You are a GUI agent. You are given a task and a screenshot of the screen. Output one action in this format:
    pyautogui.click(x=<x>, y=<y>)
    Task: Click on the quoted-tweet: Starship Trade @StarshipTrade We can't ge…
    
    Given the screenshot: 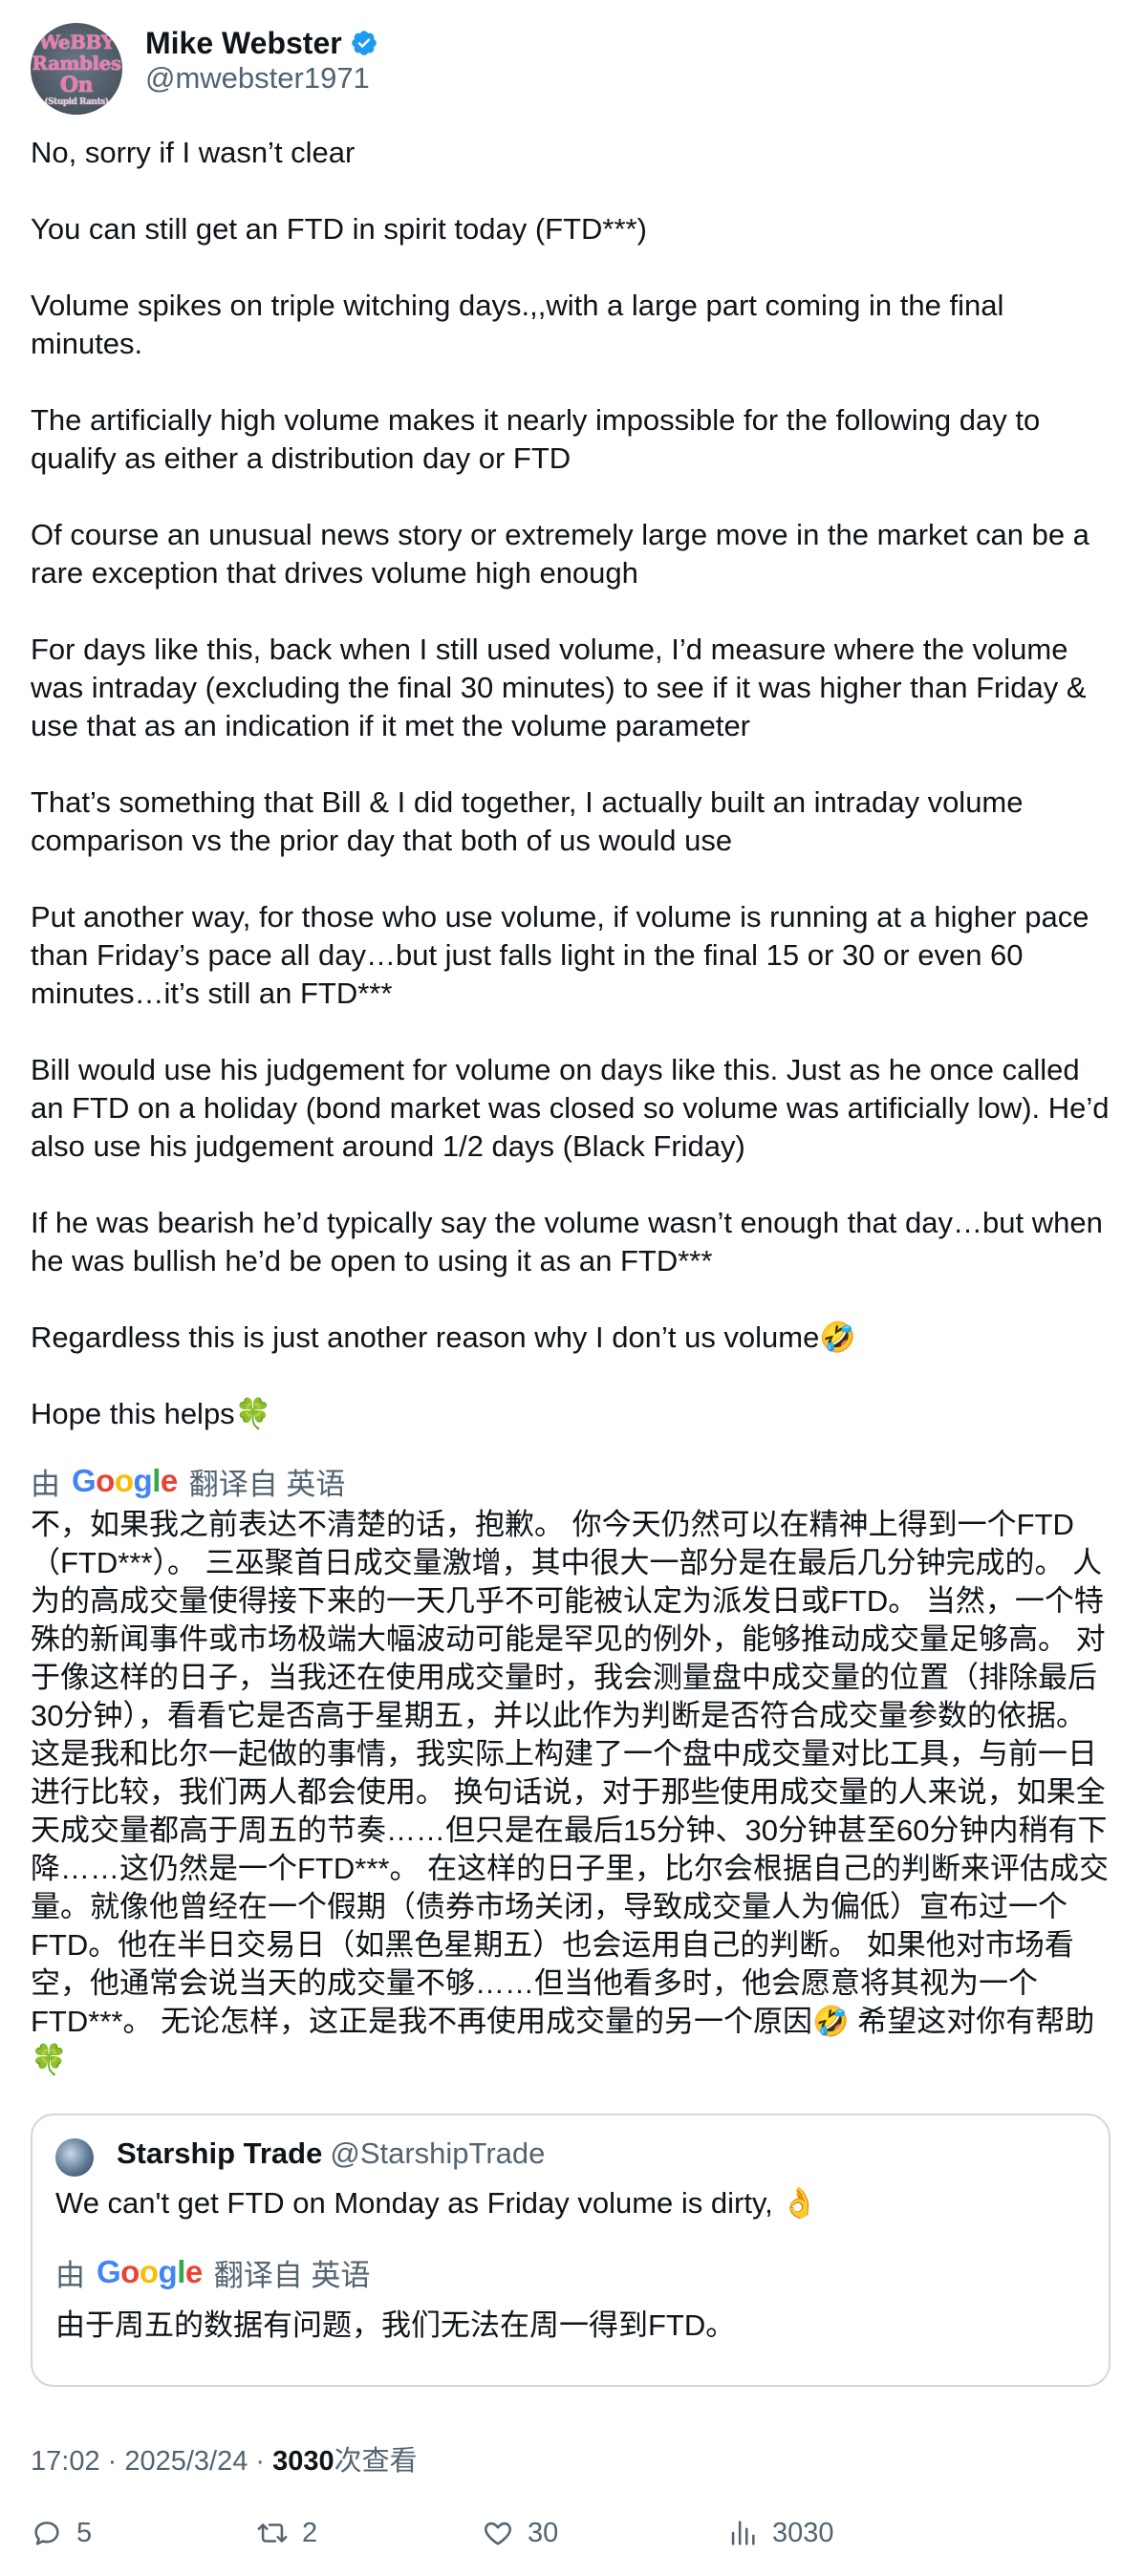 What is the action you would take?
    pyautogui.click(x=571, y=2250)
    